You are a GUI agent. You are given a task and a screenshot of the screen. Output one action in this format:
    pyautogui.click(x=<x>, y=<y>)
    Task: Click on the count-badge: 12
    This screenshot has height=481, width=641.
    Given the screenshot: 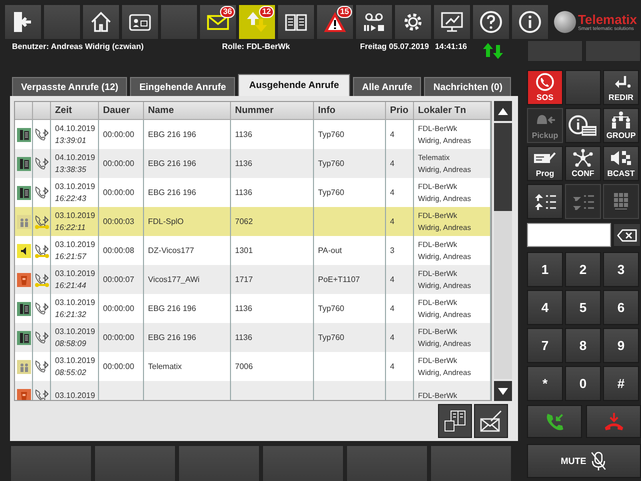 What is the action you would take?
    pyautogui.click(x=266, y=12)
    